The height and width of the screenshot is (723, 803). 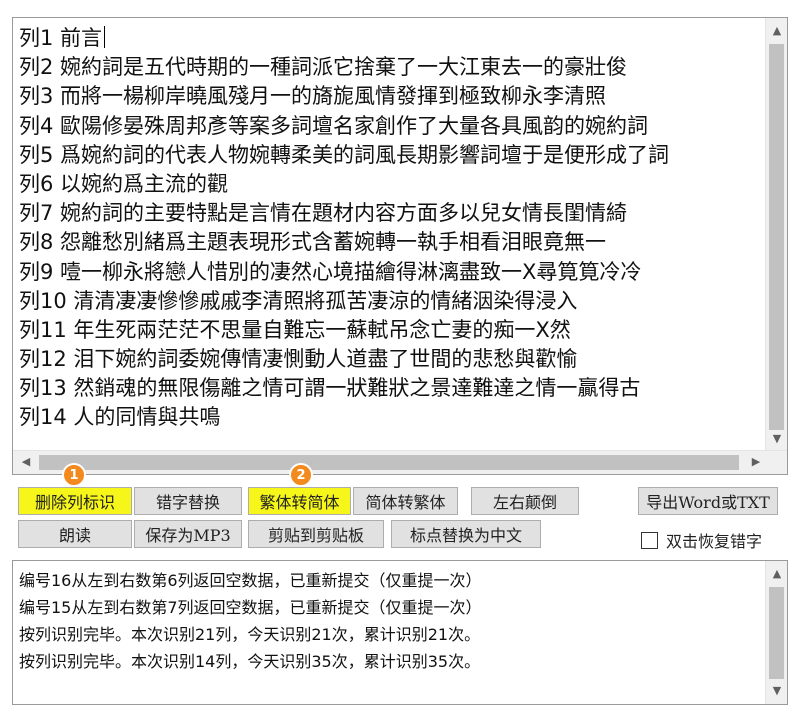 I want to click on editor-line: 列9 噎一柳永將戀人惜別的凄然心境描繪得淋漓盡致一X尋筧筧冷冷, so click(x=330, y=271).